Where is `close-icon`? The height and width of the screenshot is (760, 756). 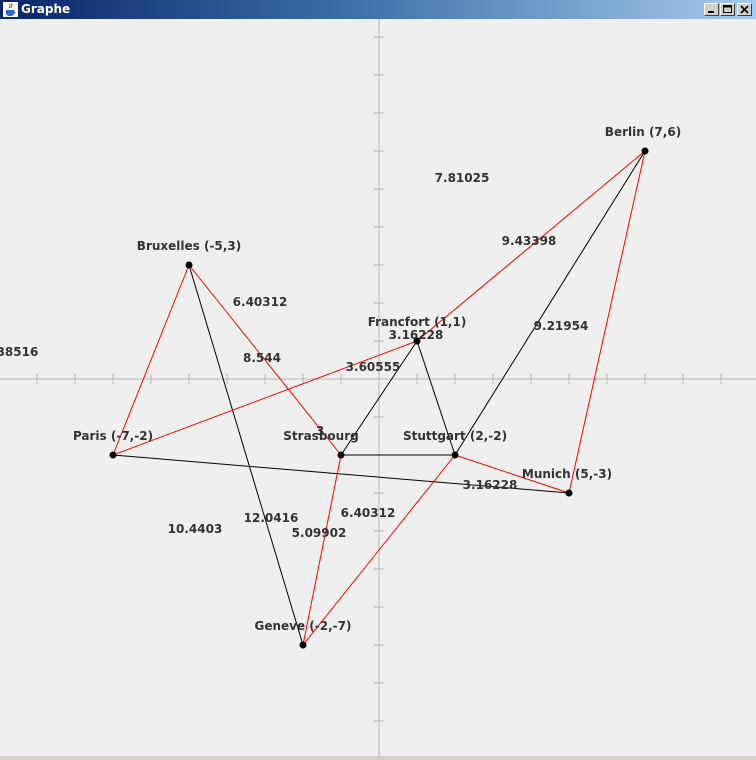
close-icon is located at coordinates (744, 9).